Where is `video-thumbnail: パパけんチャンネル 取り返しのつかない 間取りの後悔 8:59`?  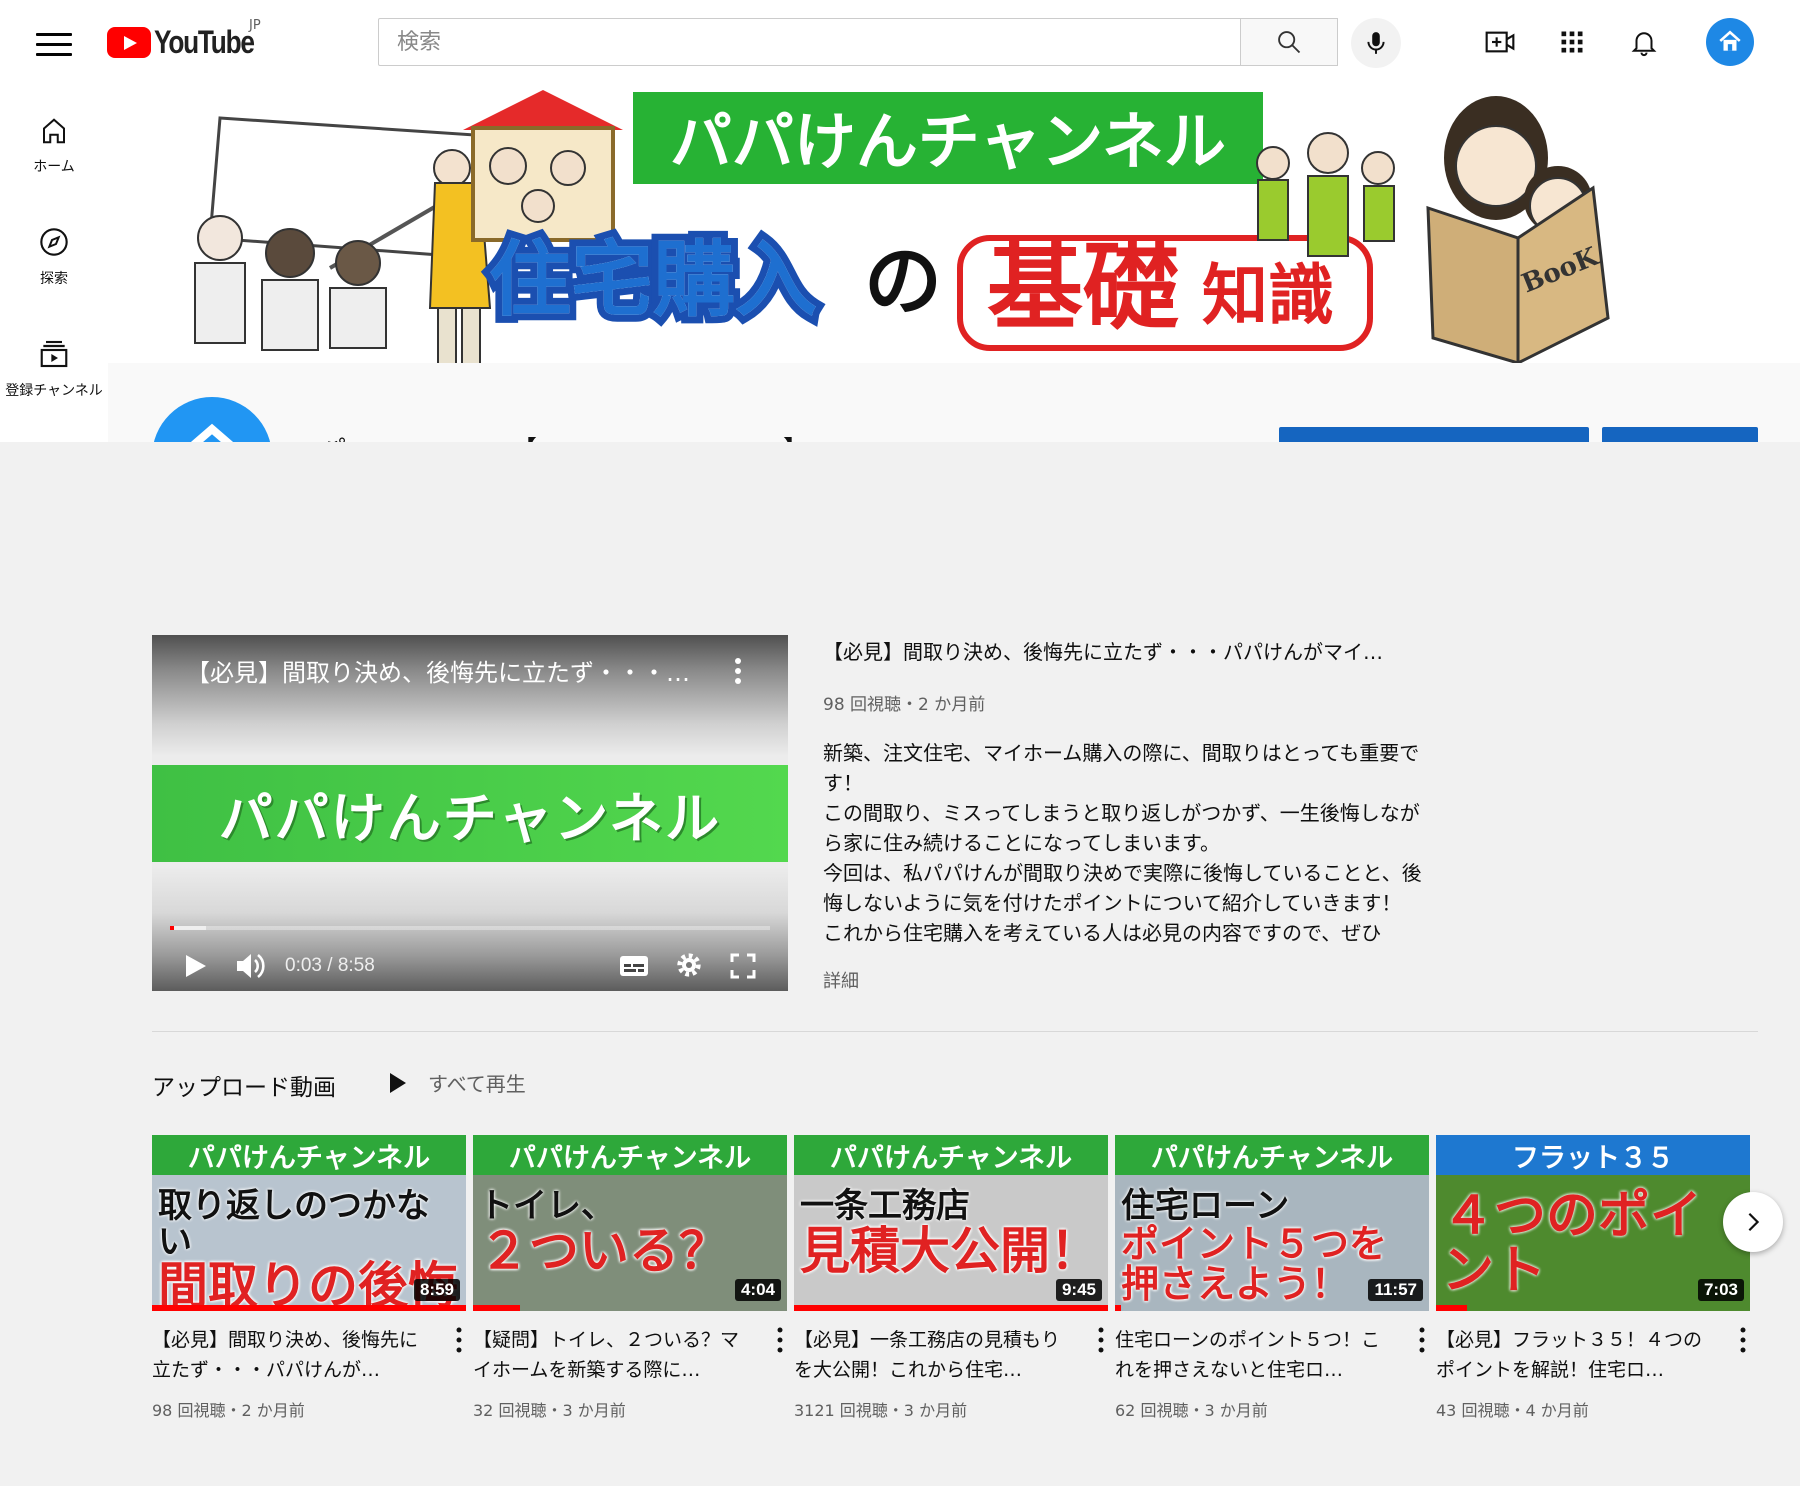 video-thumbnail: パパけんチャンネル 取り返しのつかない 間取りの後悔 8:59 is located at coordinates (309, 1223).